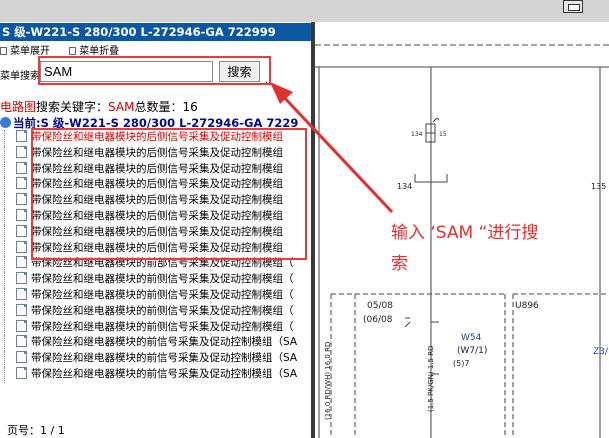 This screenshot has height=438, width=609. Describe the element at coordinates (464, 249) in the screenshot. I see `annotation-text: 输入 ‘SAM “进行搜 索` at that location.